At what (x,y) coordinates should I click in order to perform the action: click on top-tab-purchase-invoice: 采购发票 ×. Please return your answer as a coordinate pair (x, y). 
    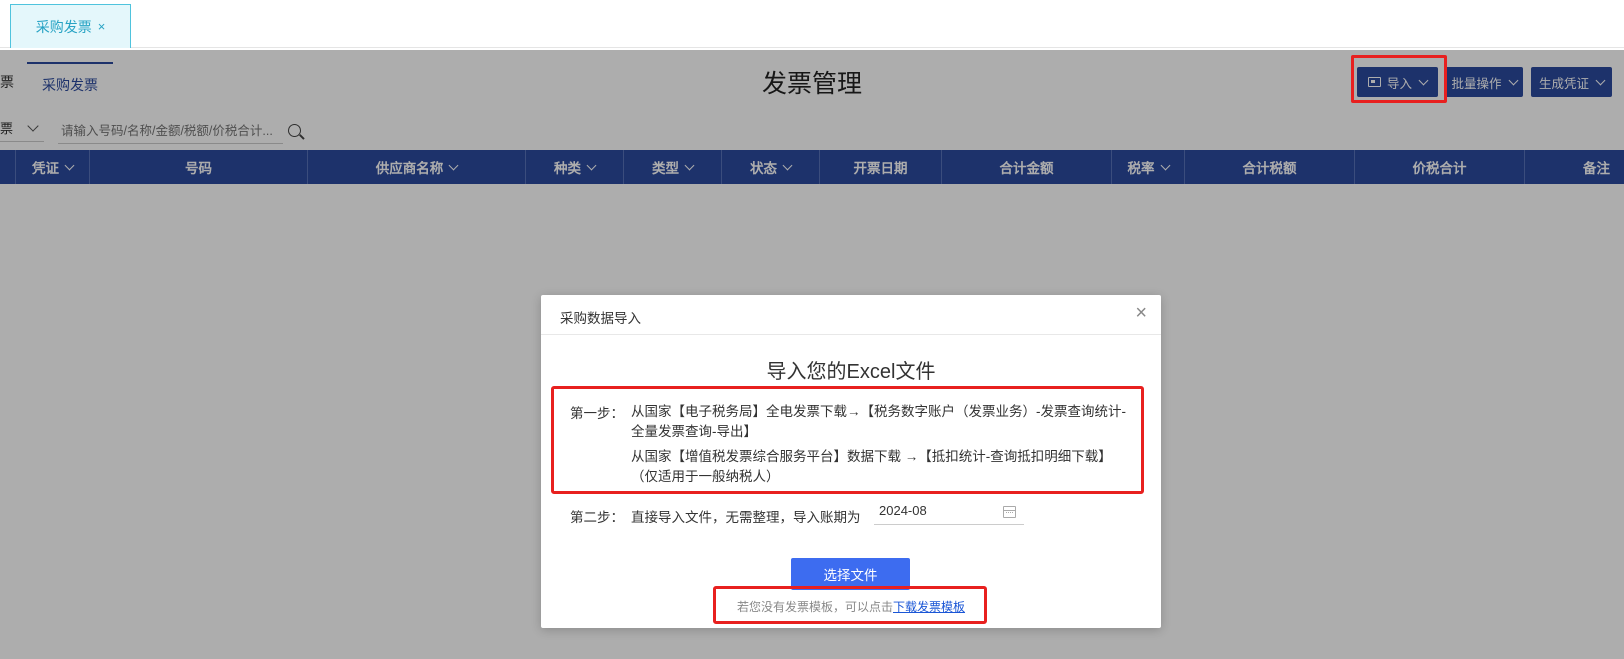
    Looking at the image, I should click on (70, 26).